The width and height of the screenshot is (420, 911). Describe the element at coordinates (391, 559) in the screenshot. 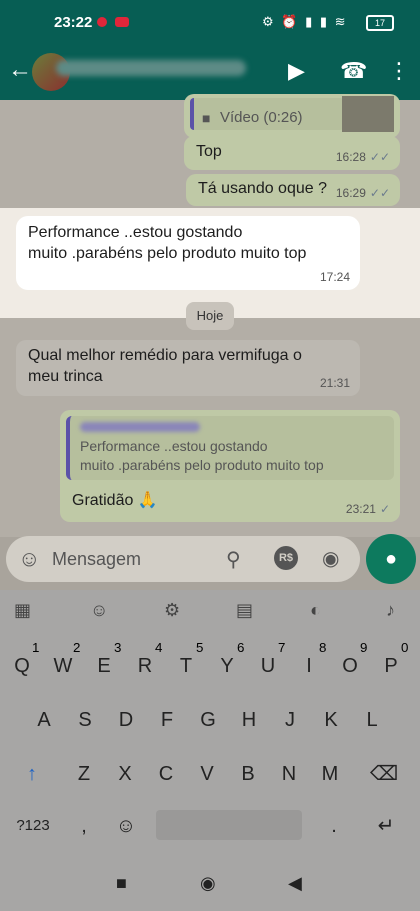

I see `mic-button: ●` at that location.